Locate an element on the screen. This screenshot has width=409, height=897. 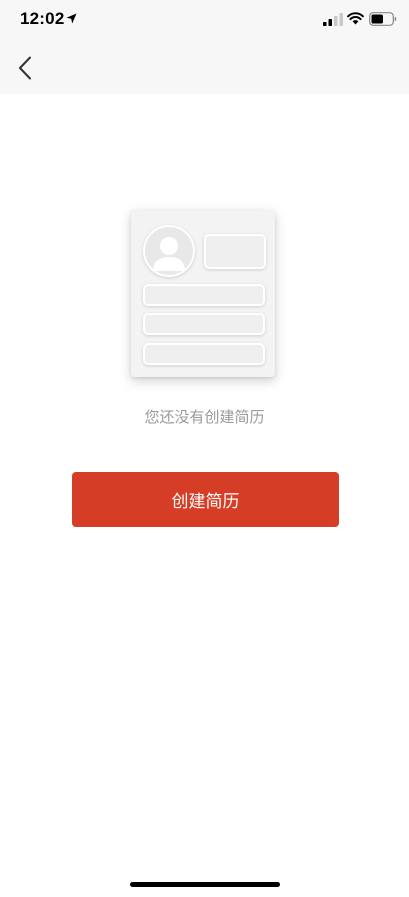
wifi-icon is located at coordinates (355, 18).